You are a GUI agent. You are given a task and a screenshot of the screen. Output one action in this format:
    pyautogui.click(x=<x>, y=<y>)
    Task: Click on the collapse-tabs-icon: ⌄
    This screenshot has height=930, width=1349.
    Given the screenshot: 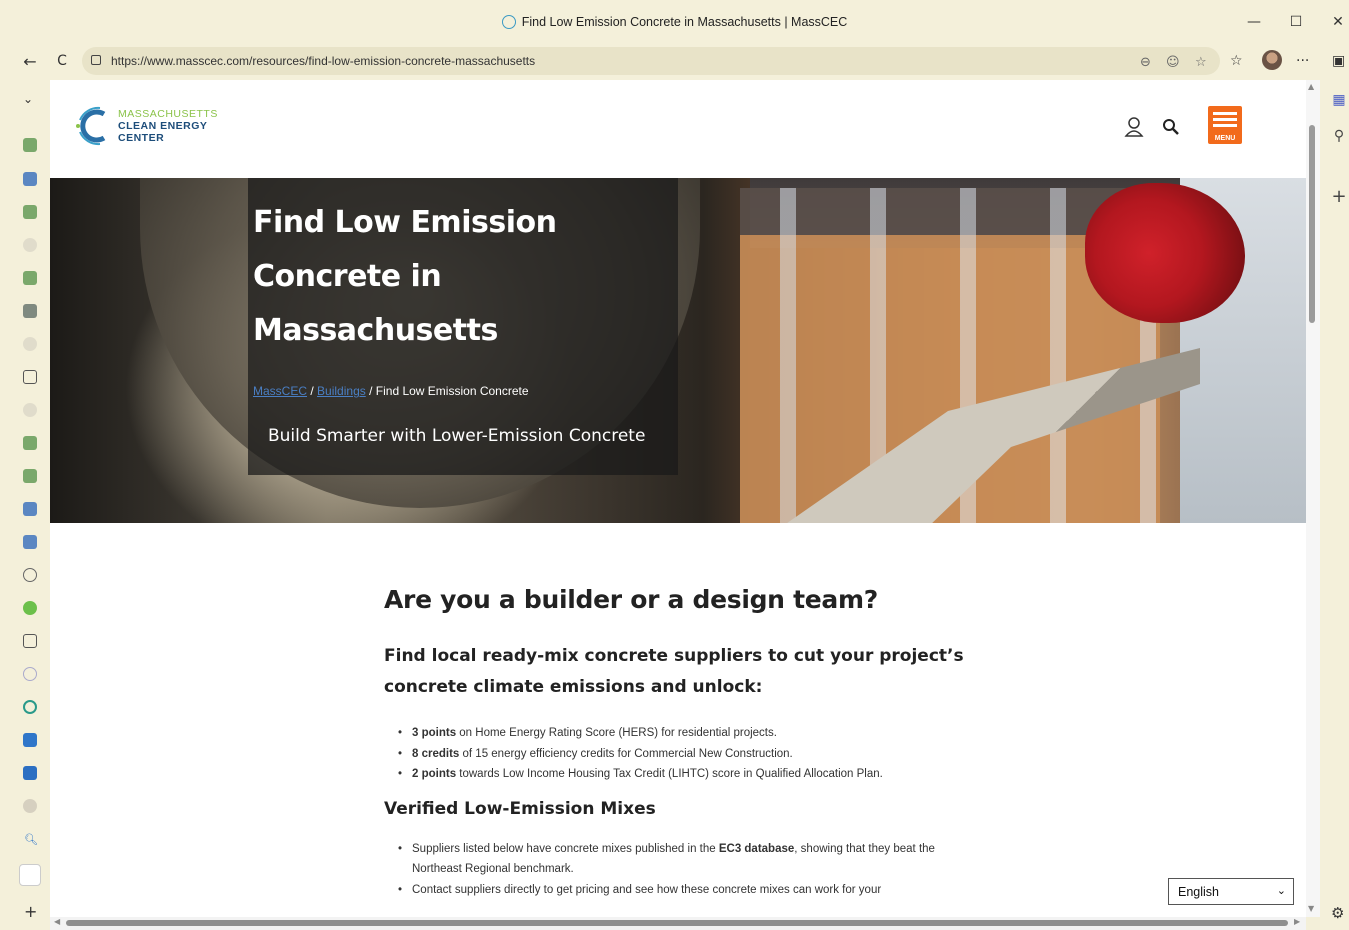 What is the action you would take?
    pyautogui.click(x=28, y=99)
    